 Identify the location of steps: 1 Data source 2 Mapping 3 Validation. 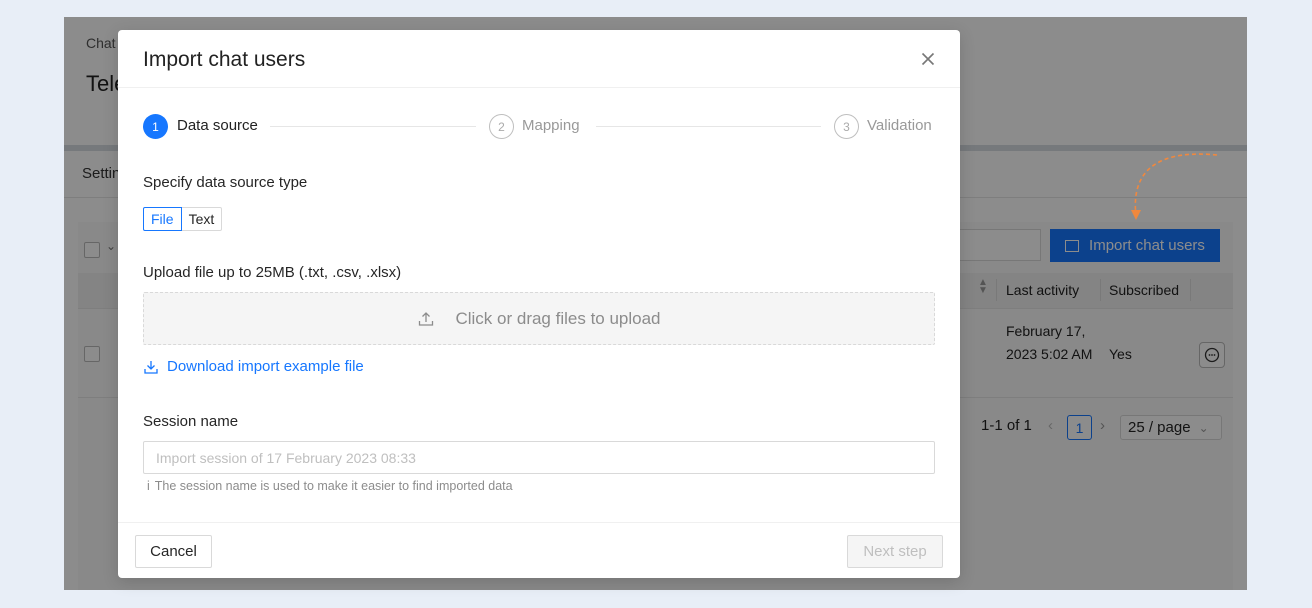
(539, 127).